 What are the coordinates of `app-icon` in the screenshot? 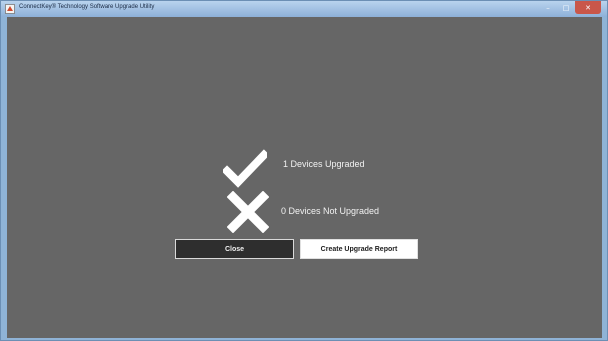 It's located at (10, 9).